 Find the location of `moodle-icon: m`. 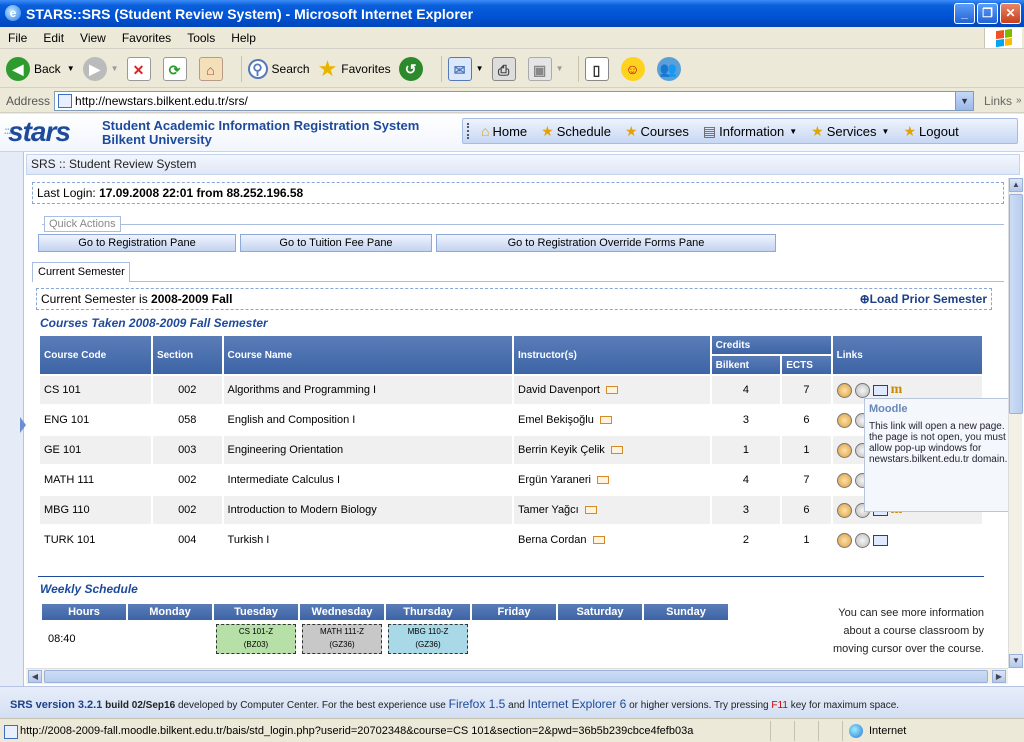

moodle-icon: m is located at coordinates (897, 390).